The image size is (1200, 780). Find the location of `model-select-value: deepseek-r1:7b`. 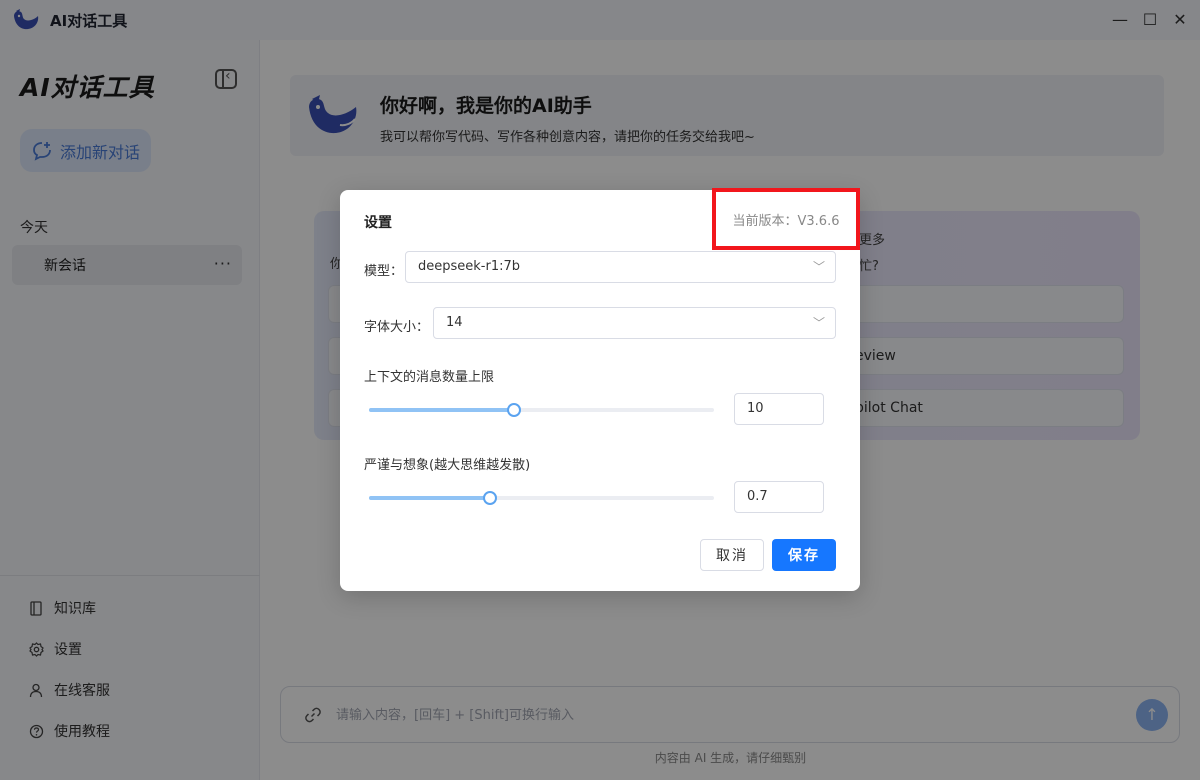

model-select-value: deepseek-r1:7b is located at coordinates (469, 266).